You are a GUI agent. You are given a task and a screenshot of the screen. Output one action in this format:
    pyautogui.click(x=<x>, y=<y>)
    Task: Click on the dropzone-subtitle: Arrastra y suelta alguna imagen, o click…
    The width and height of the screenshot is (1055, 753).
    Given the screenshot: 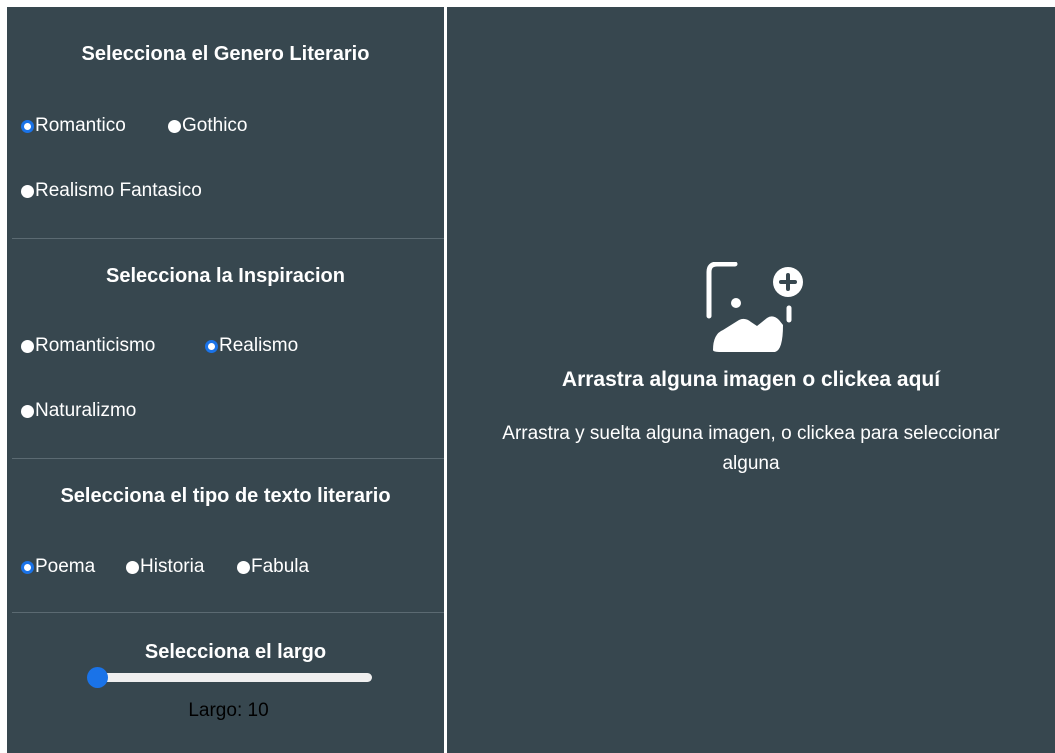 What is the action you would take?
    pyautogui.click(x=751, y=448)
    